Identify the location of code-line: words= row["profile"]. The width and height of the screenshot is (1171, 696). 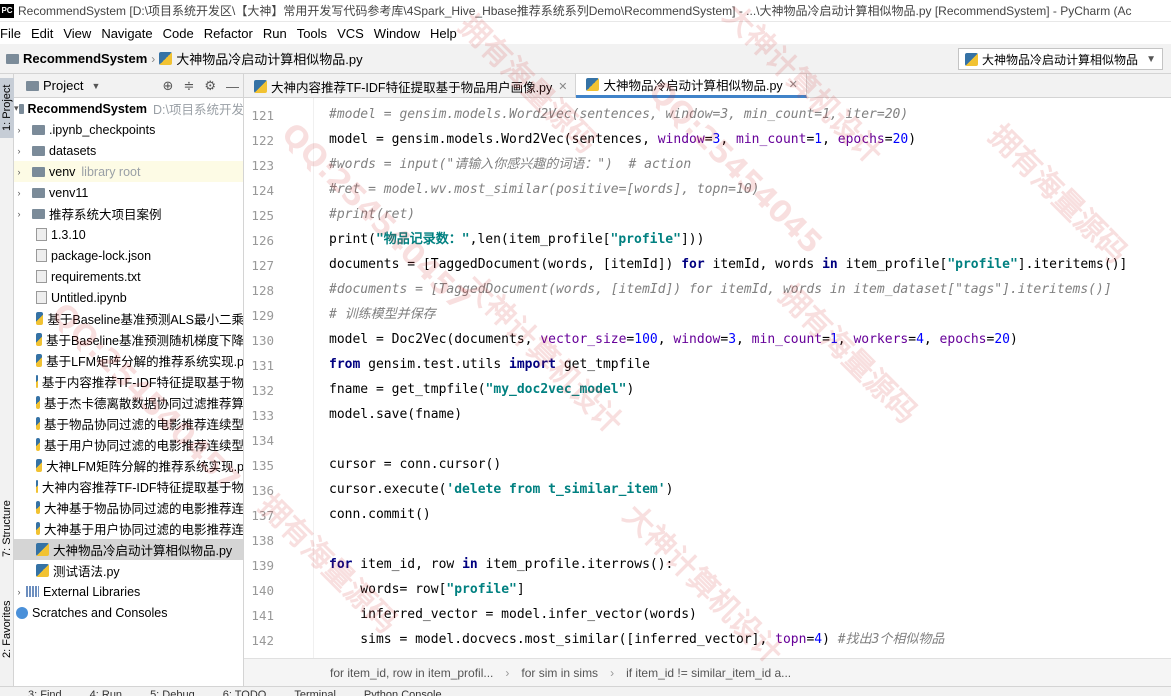
(426, 589).